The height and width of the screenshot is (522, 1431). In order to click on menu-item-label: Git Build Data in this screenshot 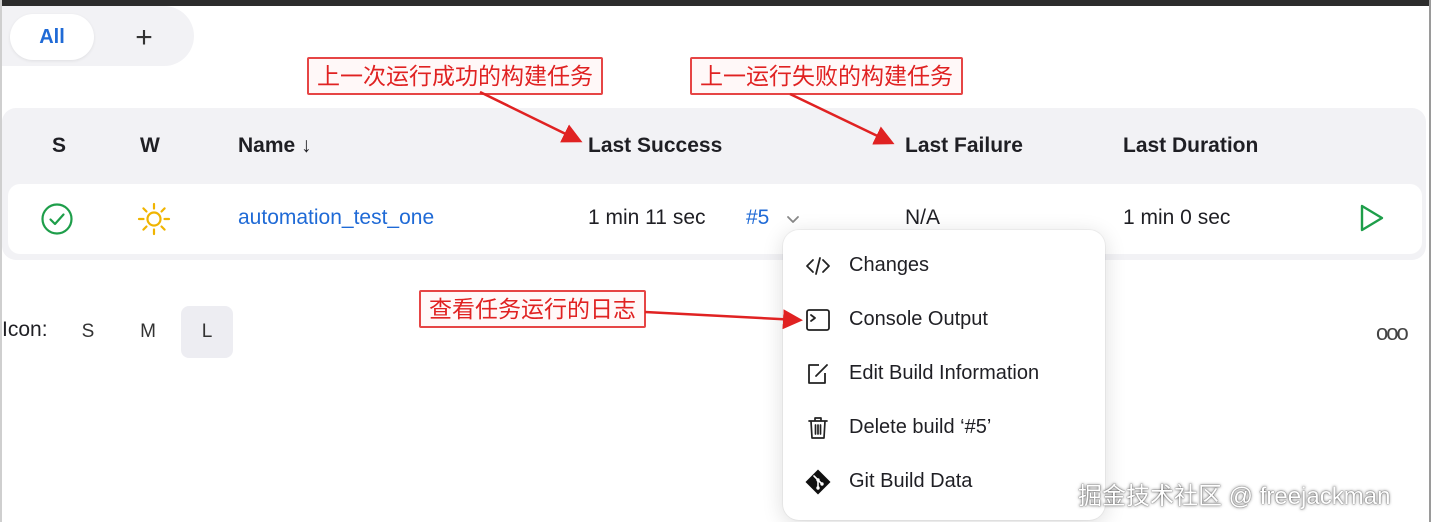, I will do `click(911, 481)`.